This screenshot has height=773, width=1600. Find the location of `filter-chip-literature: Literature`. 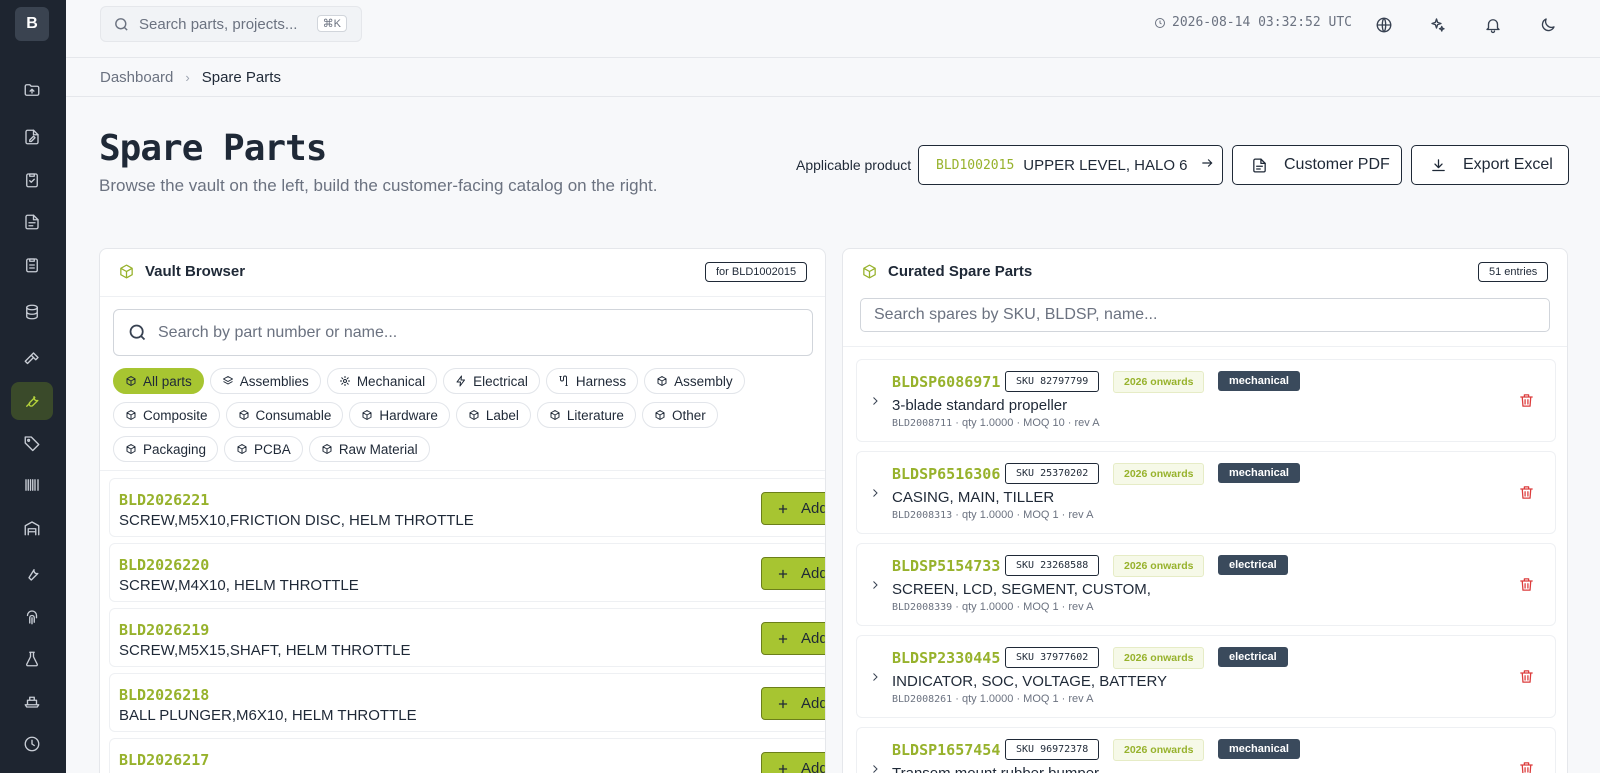

filter-chip-literature: Literature is located at coordinates (586, 415).